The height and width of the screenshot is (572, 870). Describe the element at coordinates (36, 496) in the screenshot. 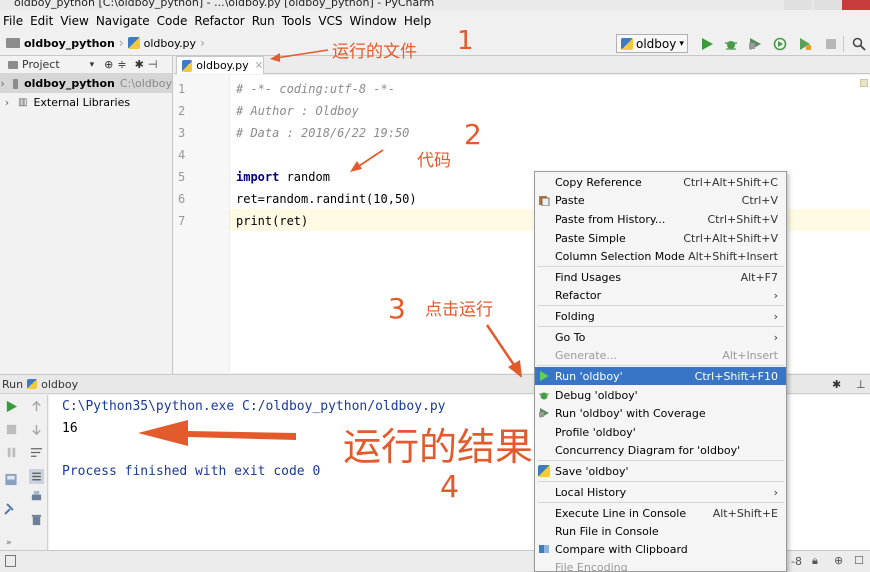

I see `print-icon` at that location.